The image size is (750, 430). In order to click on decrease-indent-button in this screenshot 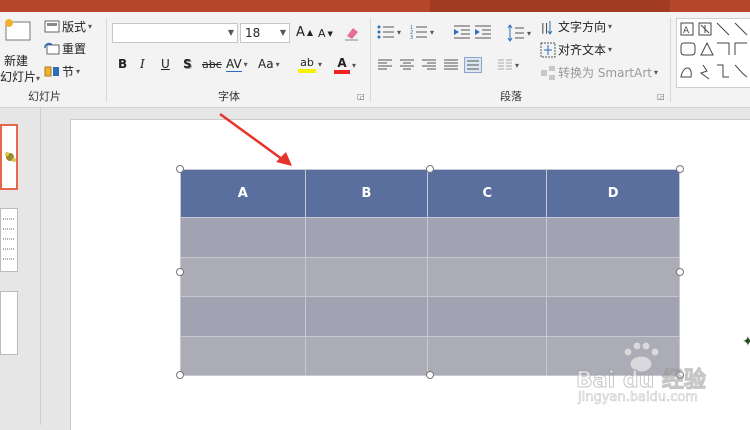, I will do `click(462, 32)`.